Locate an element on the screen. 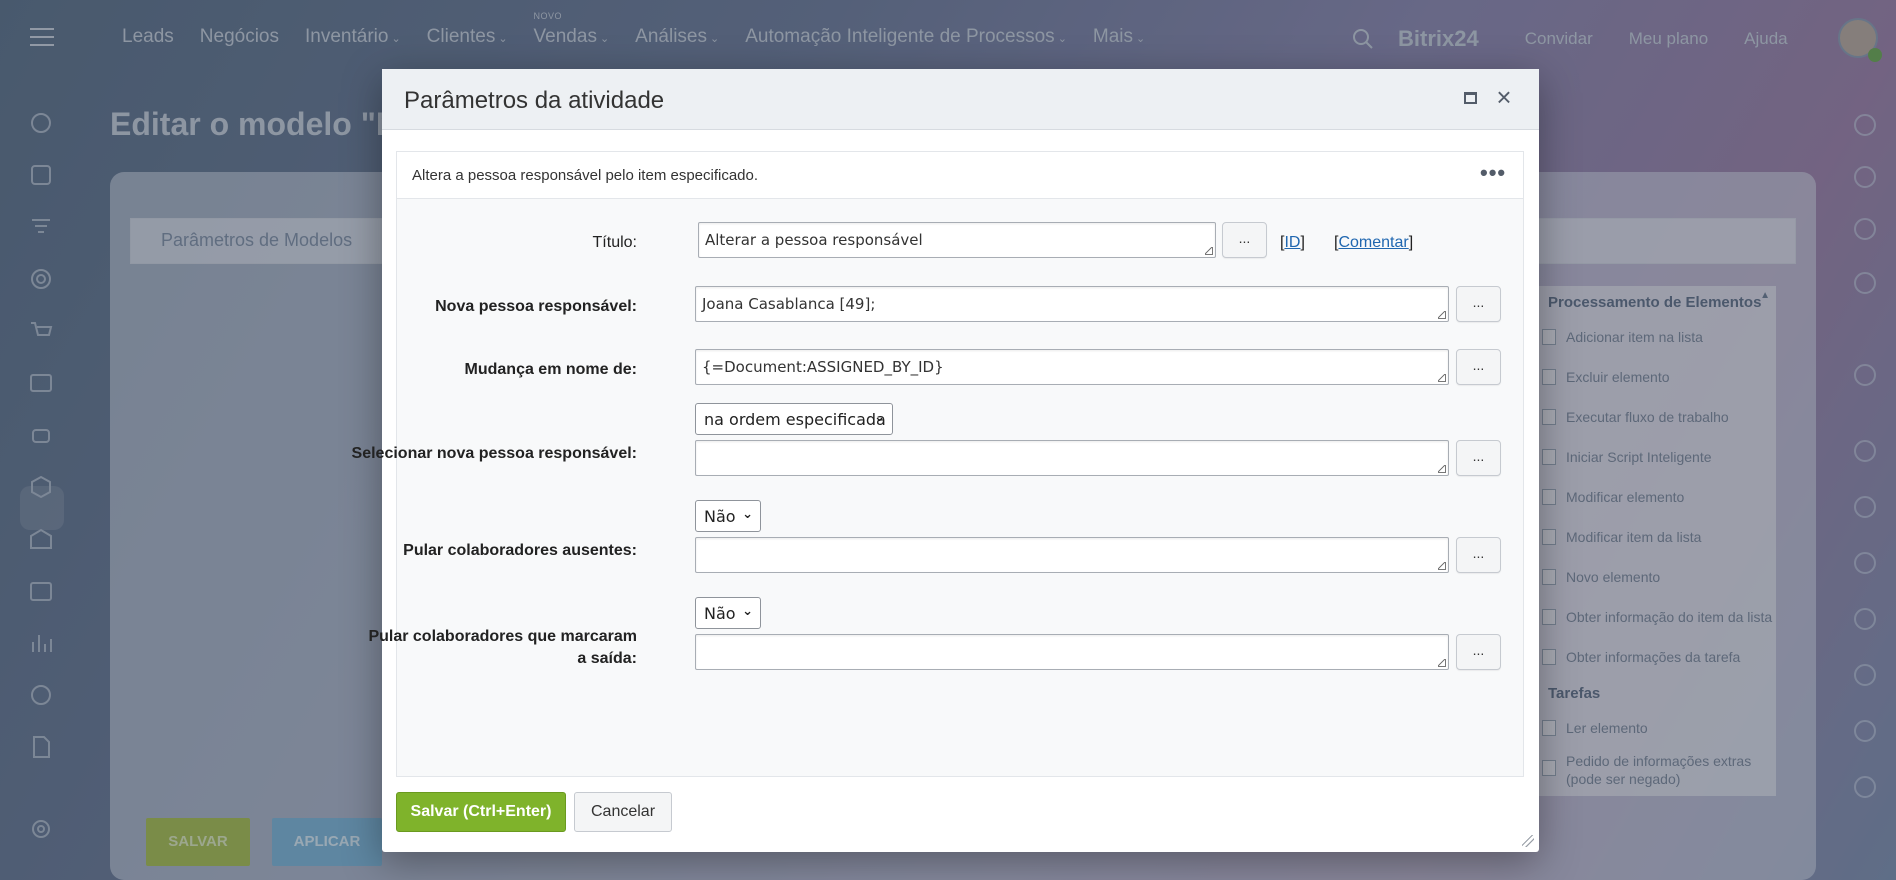 This screenshot has width=1896, height=880. skip-absent-label: Pular colaboradores ausentes: is located at coordinates (520, 550).